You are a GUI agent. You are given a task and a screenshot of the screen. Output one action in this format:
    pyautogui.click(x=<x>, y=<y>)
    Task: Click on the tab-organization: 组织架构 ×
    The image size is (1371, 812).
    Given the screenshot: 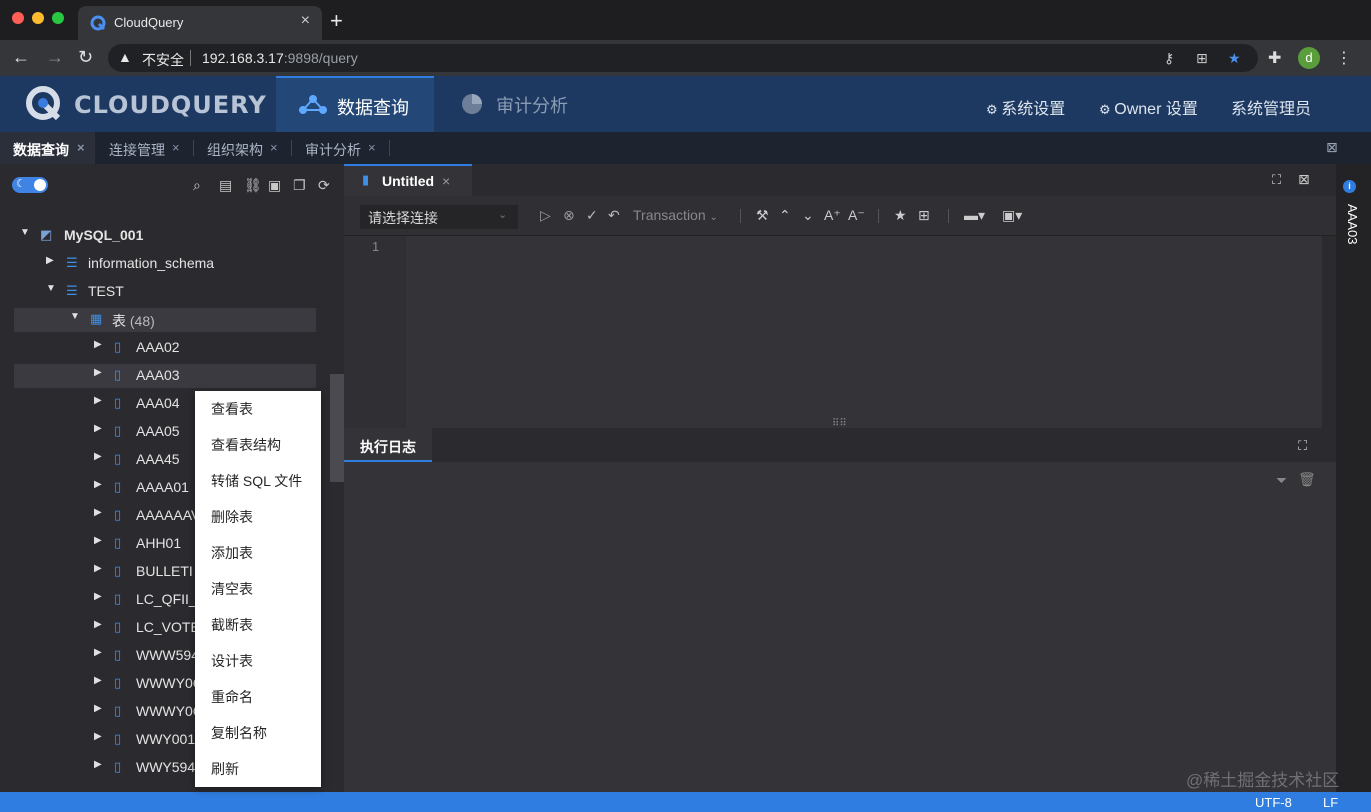 What is the action you would take?
    pyautogui.click(x=242, y=148)
    